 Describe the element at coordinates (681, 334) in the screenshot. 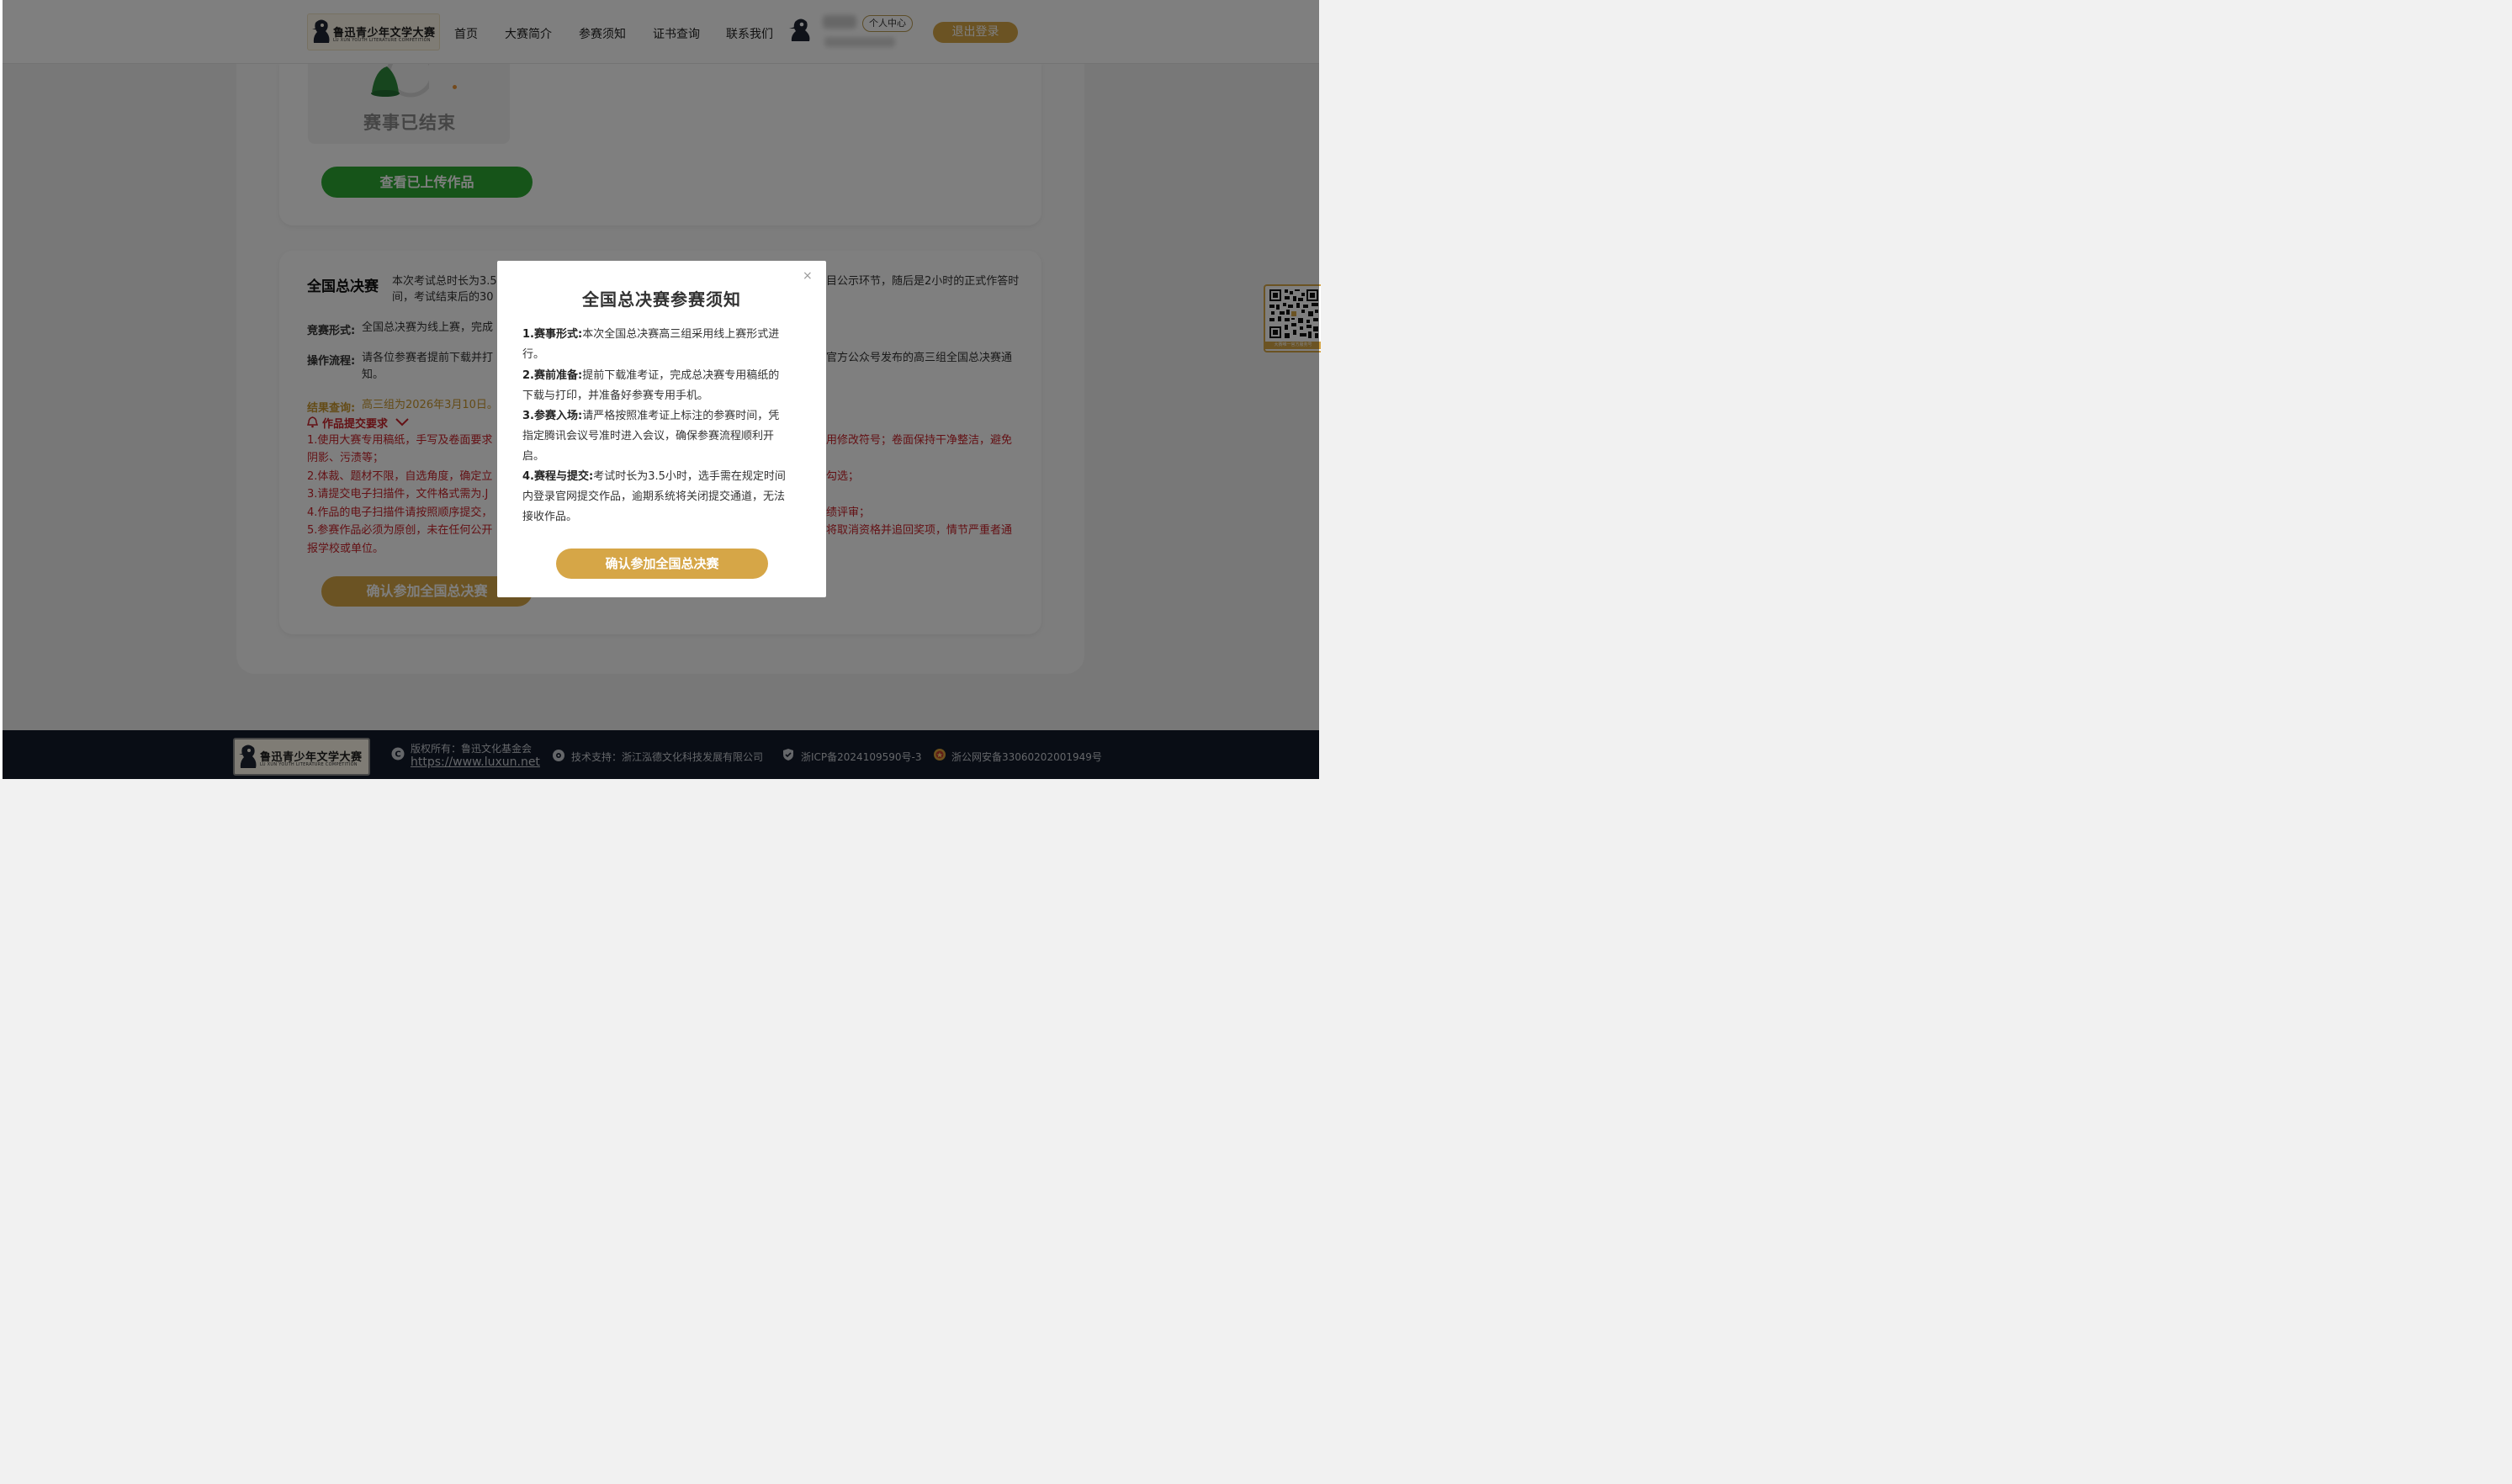

I see `modal-item-text: 本次全国总决赛高三组采用线上赛形式进` at that location.